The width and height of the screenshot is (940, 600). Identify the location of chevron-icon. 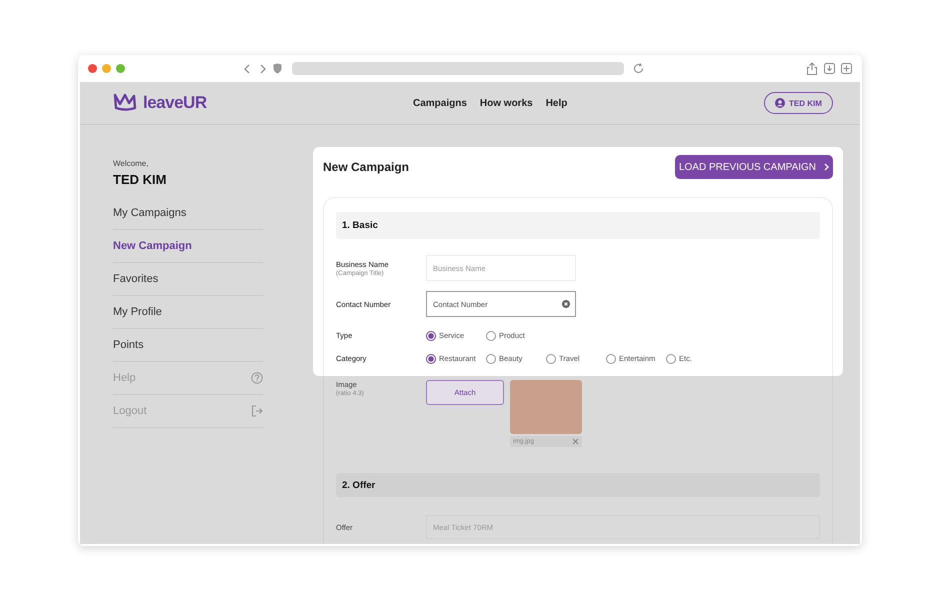
(827, 167).